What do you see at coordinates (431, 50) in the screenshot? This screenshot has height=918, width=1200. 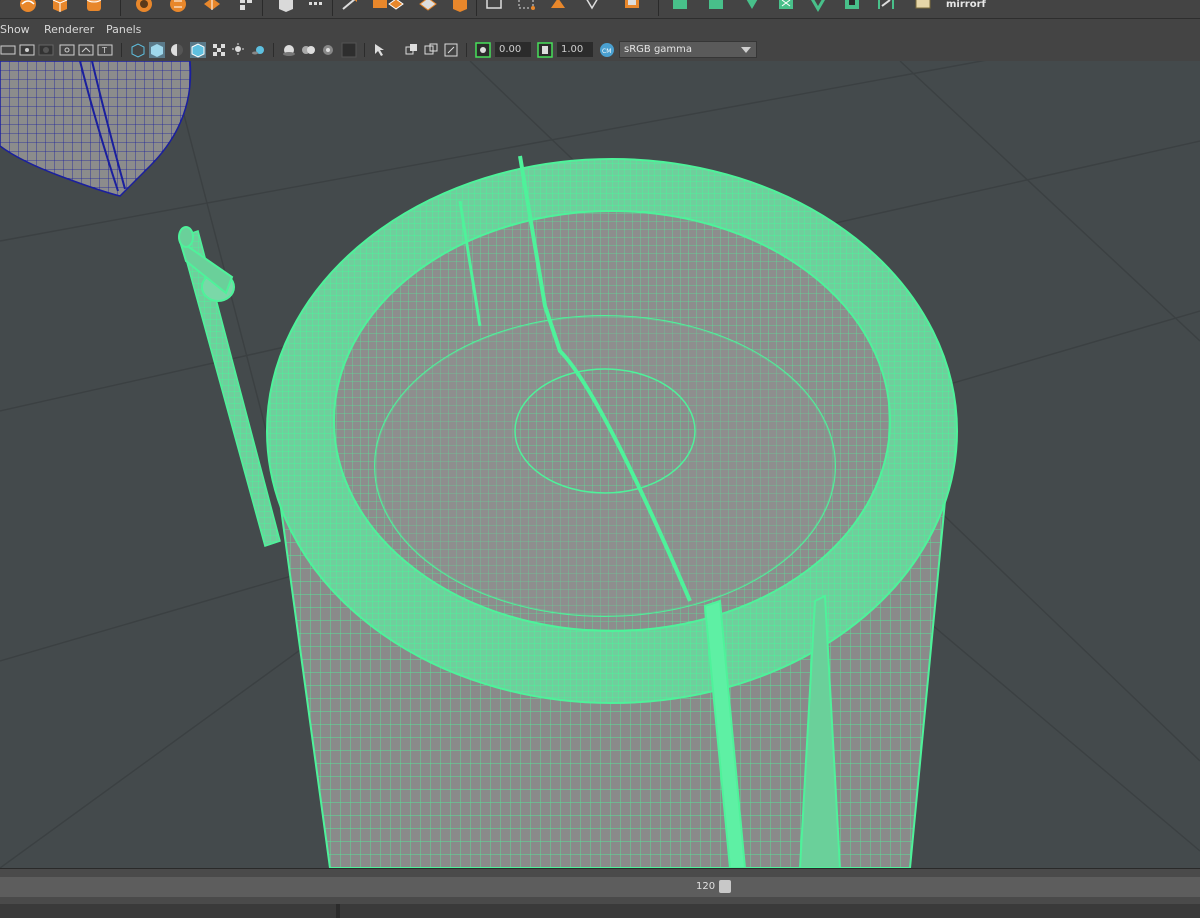 I see `frame-selection-icon` at bounding box center [431, 50].